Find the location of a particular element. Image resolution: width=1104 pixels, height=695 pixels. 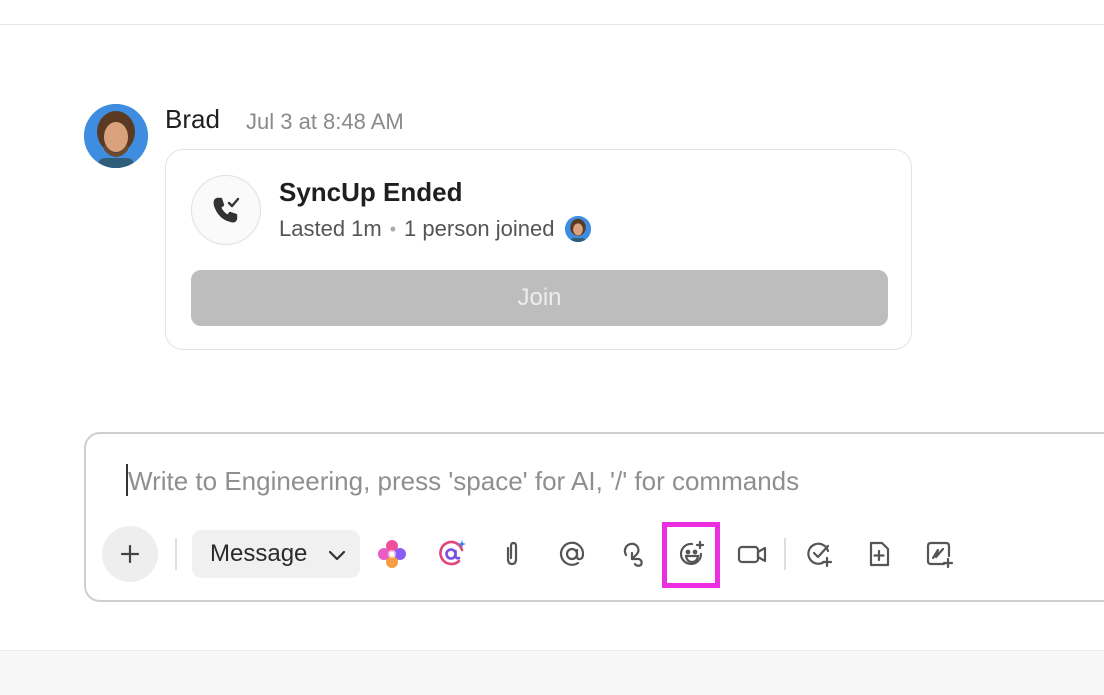

call-duration: Lasted 1m is located at coordinates (330, 228).